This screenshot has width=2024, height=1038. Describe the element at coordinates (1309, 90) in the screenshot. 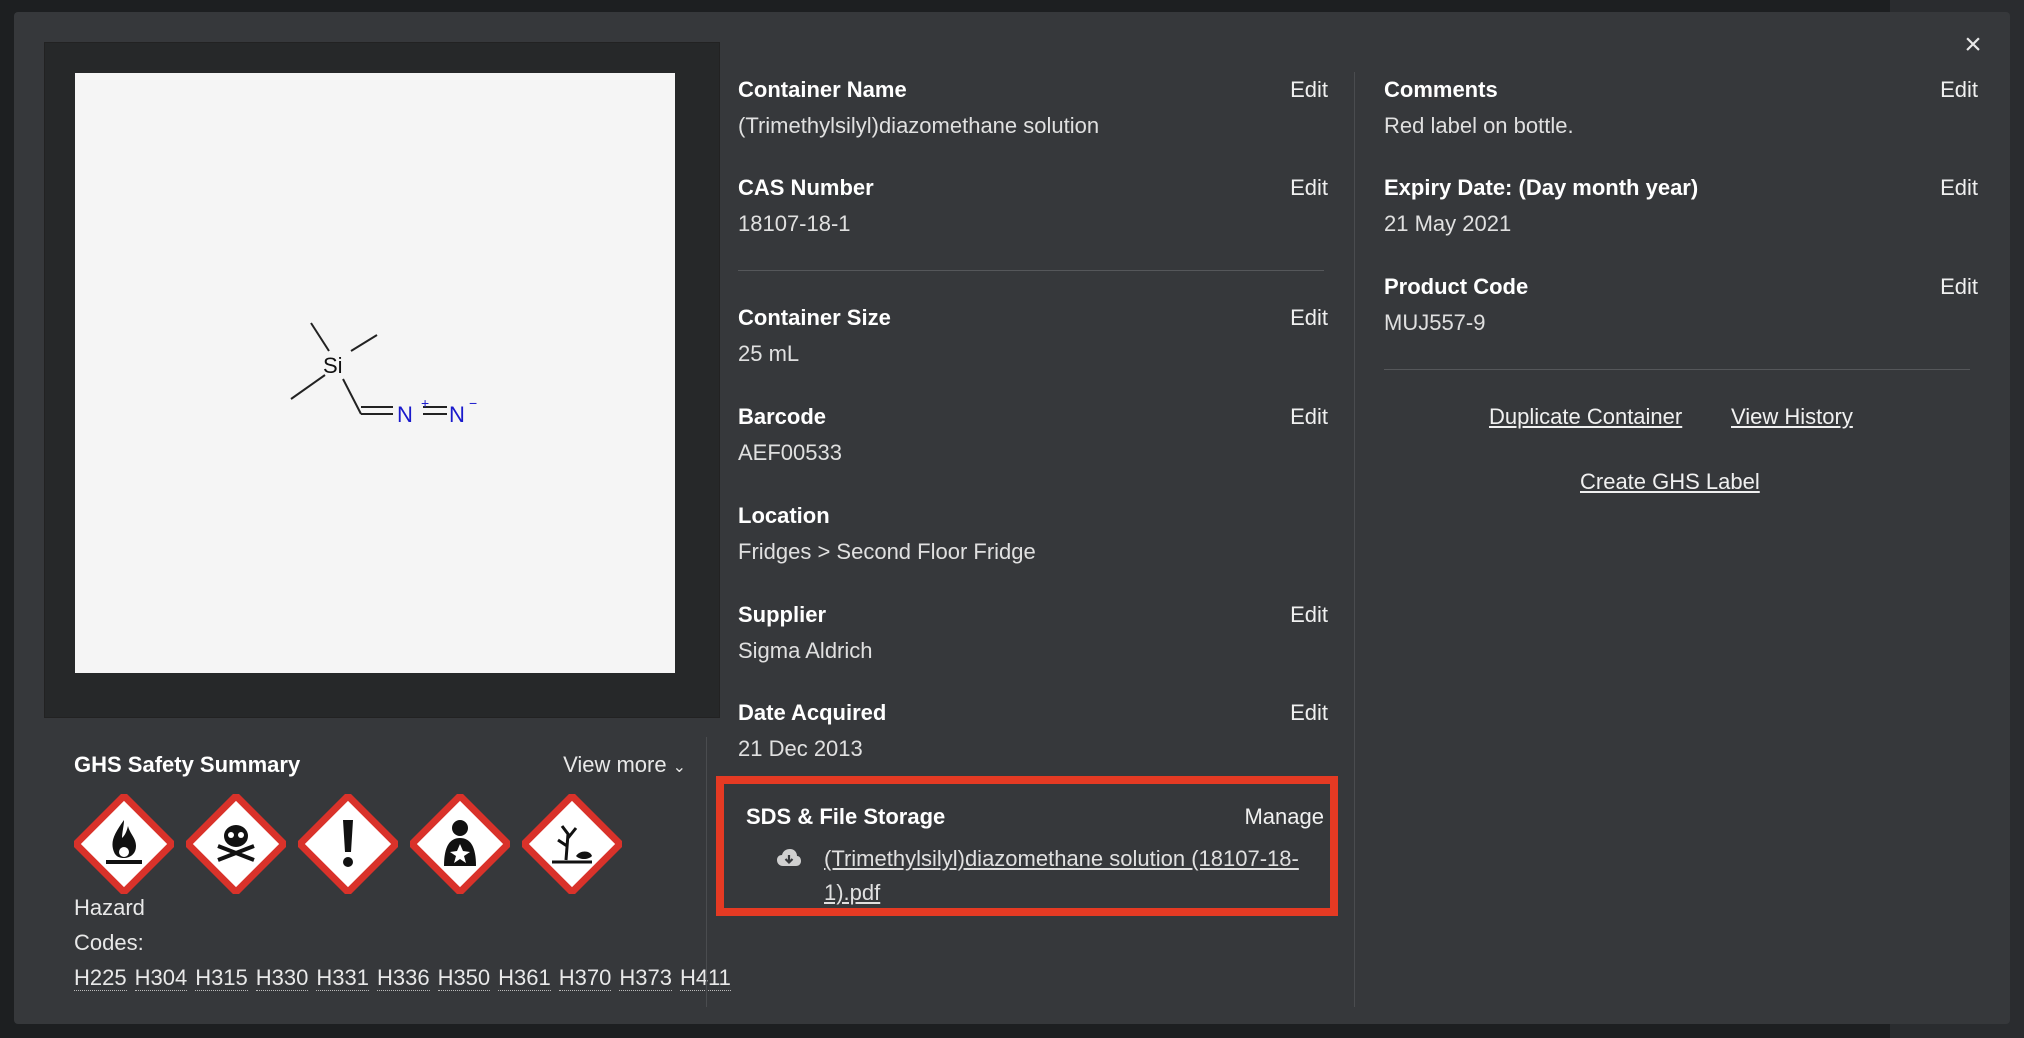

I see `edit-container-name-button: Edit` at that location.